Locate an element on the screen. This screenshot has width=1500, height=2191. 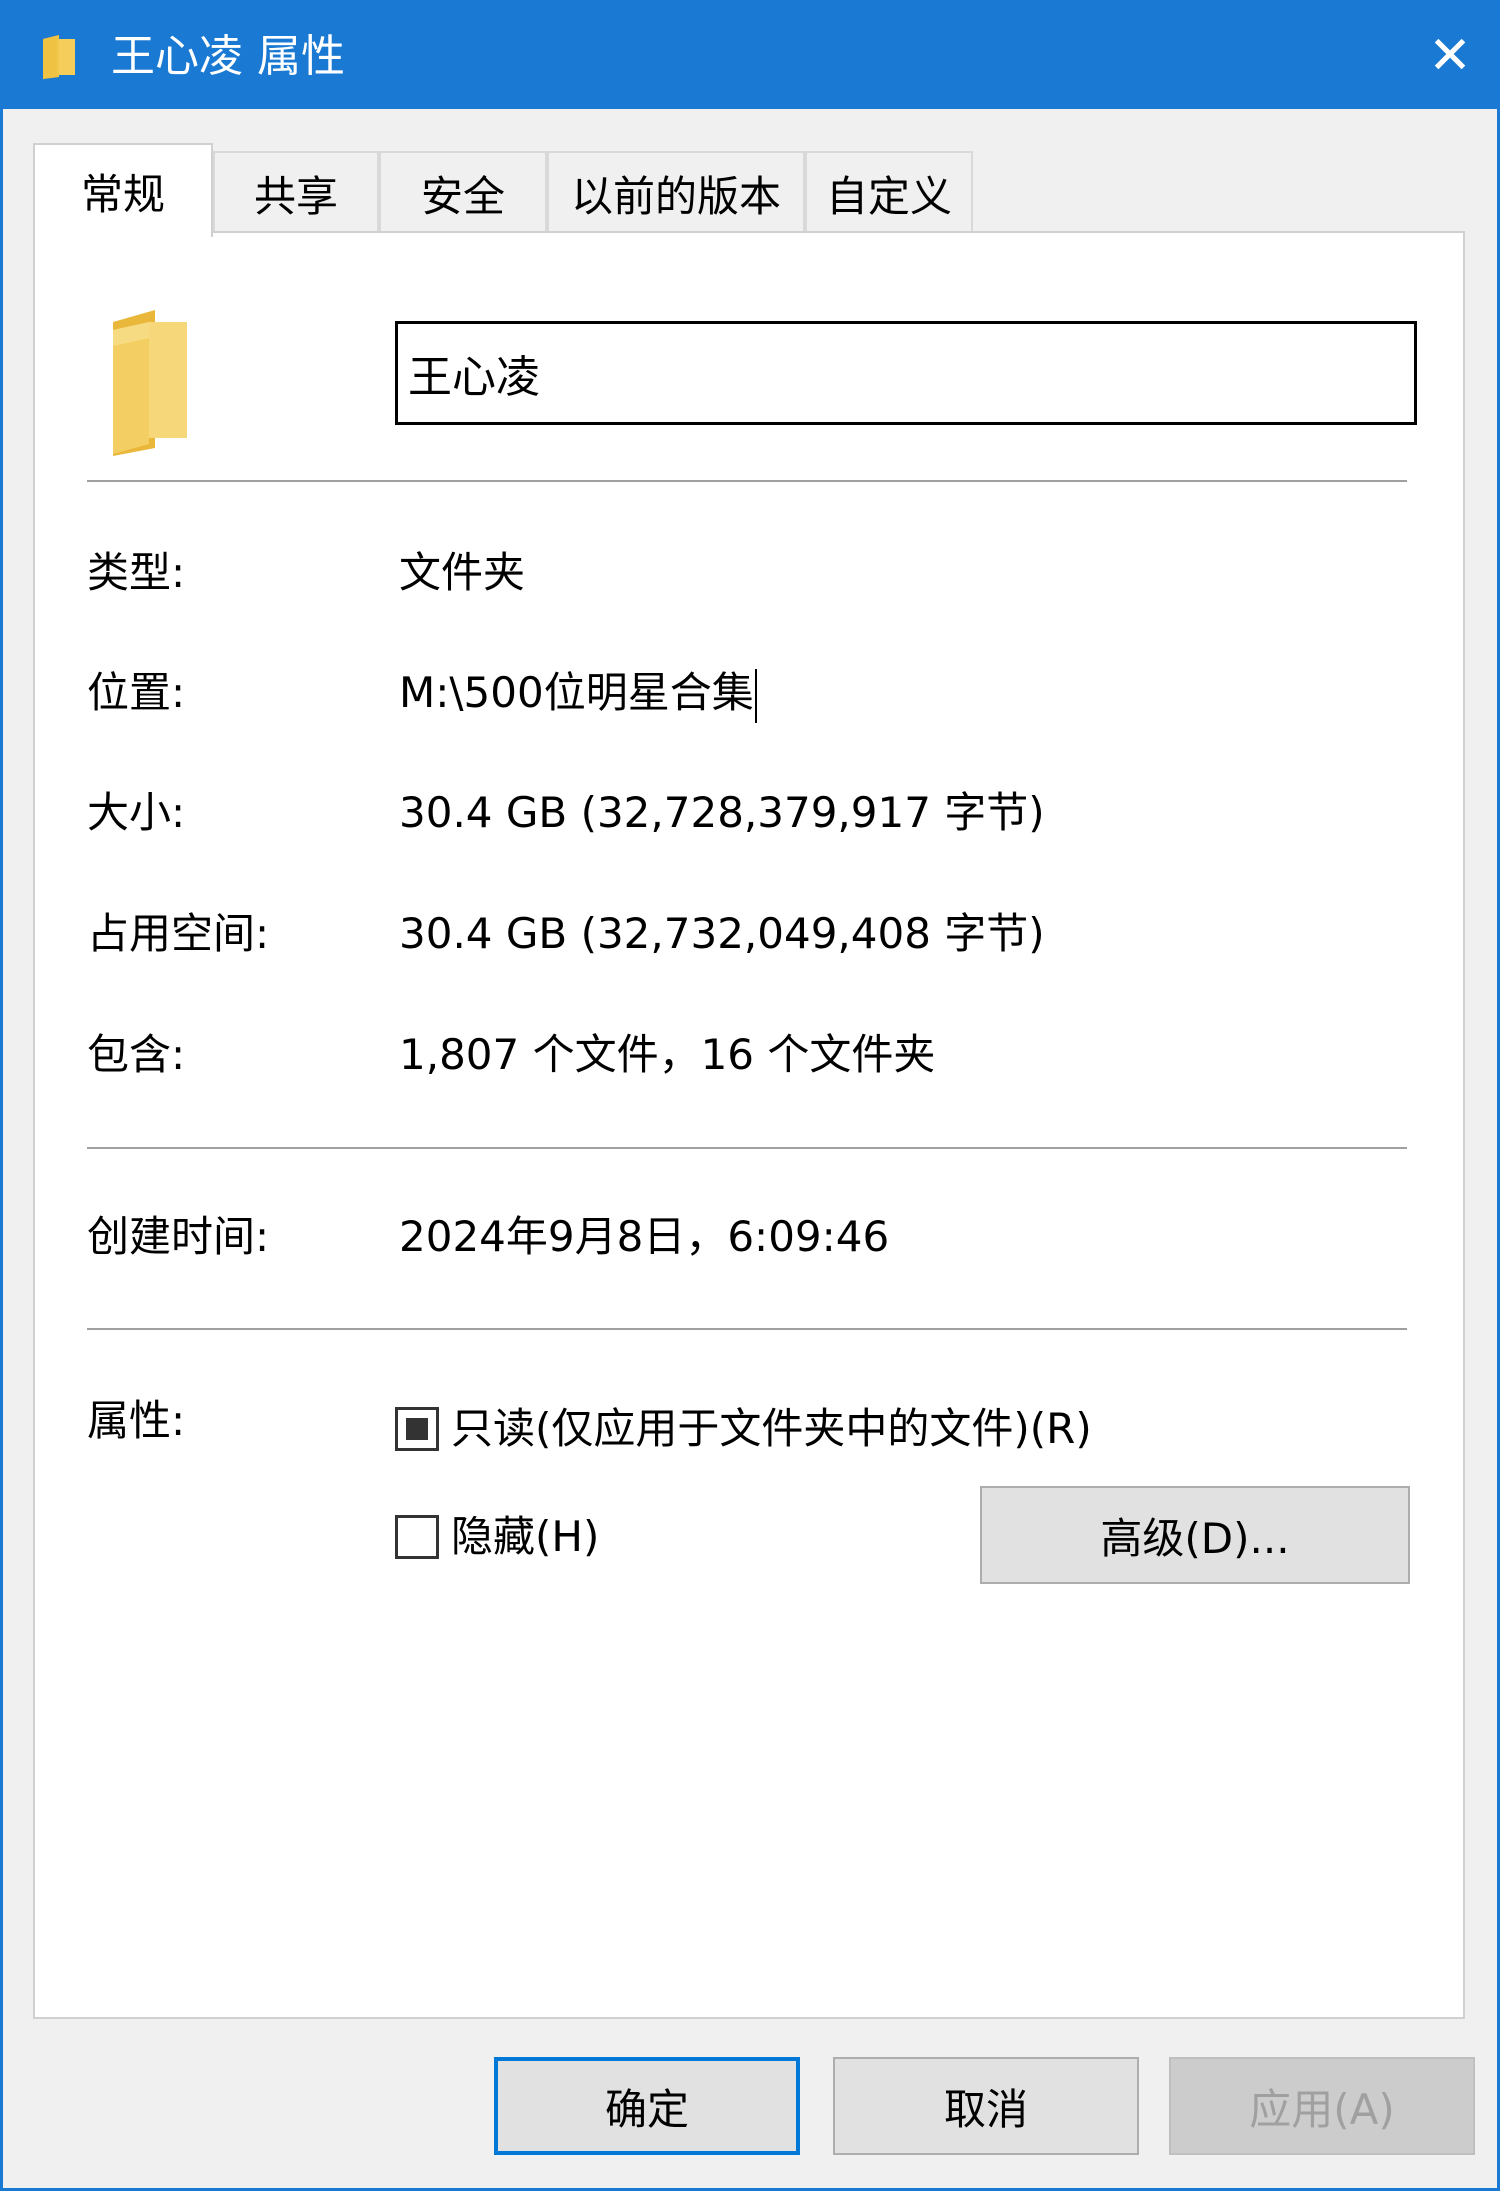
created-label: 创建时间: is located at coordinates (178, 1236).